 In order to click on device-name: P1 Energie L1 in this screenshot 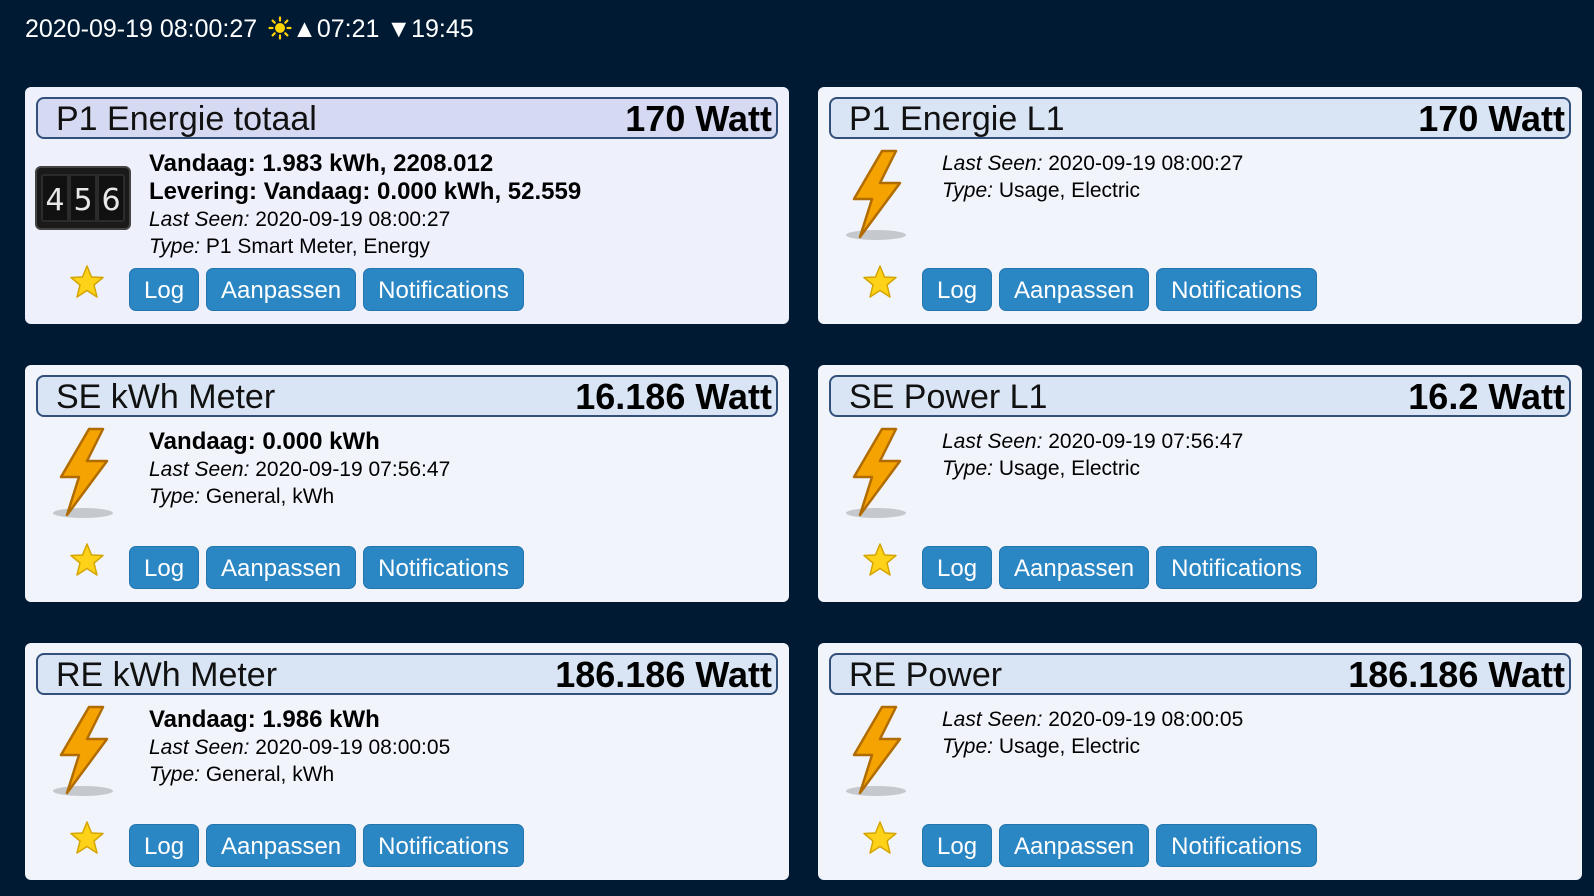, I will do `click(957, 119)`.